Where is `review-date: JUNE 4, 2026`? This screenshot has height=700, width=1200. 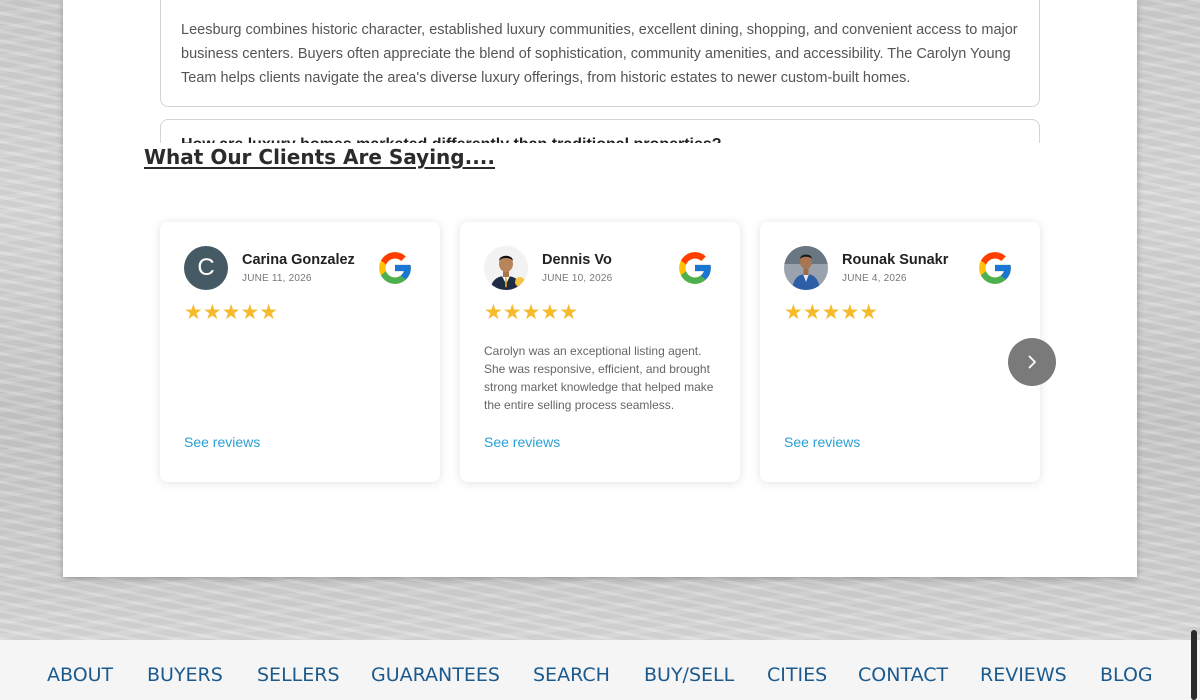
review-date: JUNE 4, 2026 is located at coordinates (874, 278).